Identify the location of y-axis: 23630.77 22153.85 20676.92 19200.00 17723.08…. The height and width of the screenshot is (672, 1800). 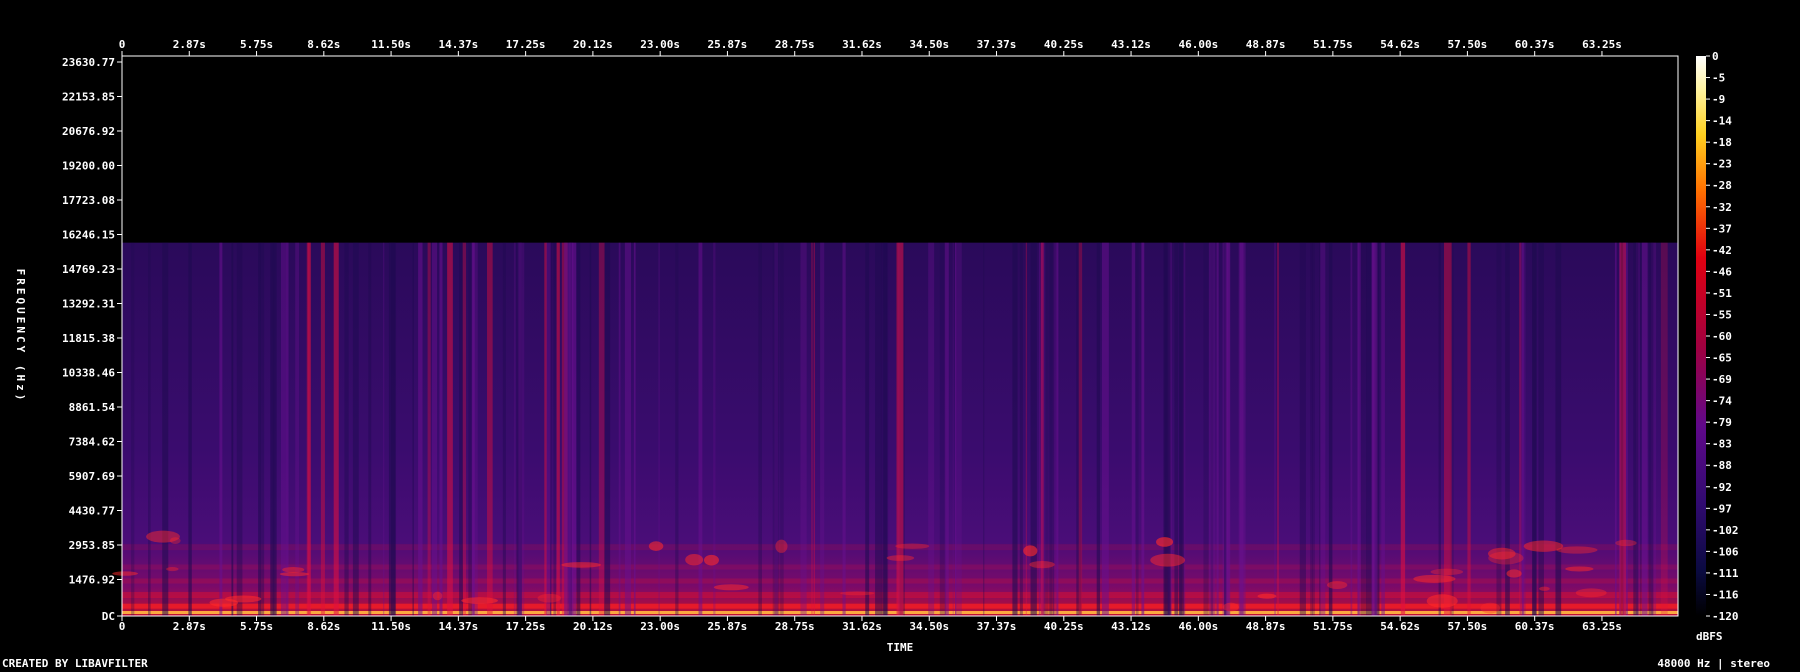
(92, 339).